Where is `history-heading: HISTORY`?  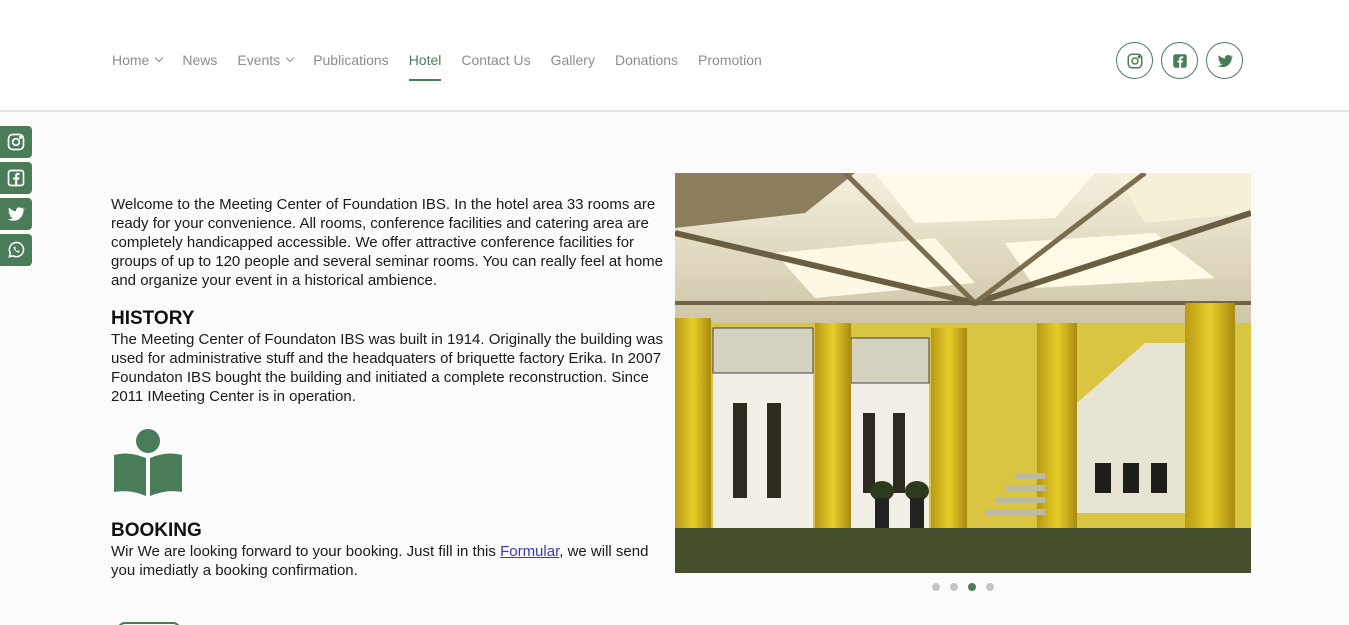 history-heading: HISTORY is located at coordinates (153, 318).